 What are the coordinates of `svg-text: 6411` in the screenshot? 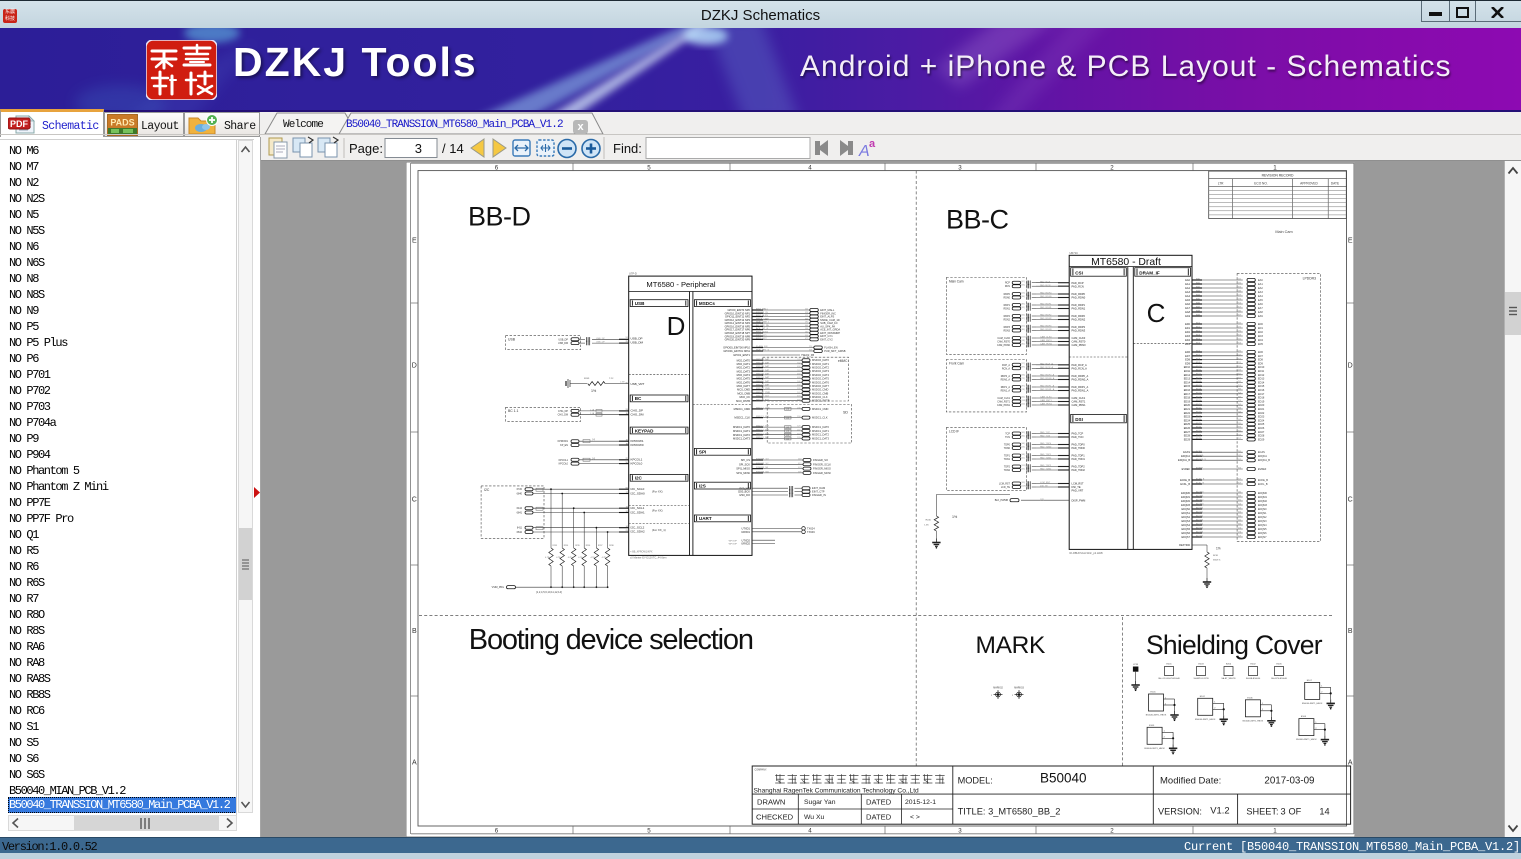 It's located at (520, 528).